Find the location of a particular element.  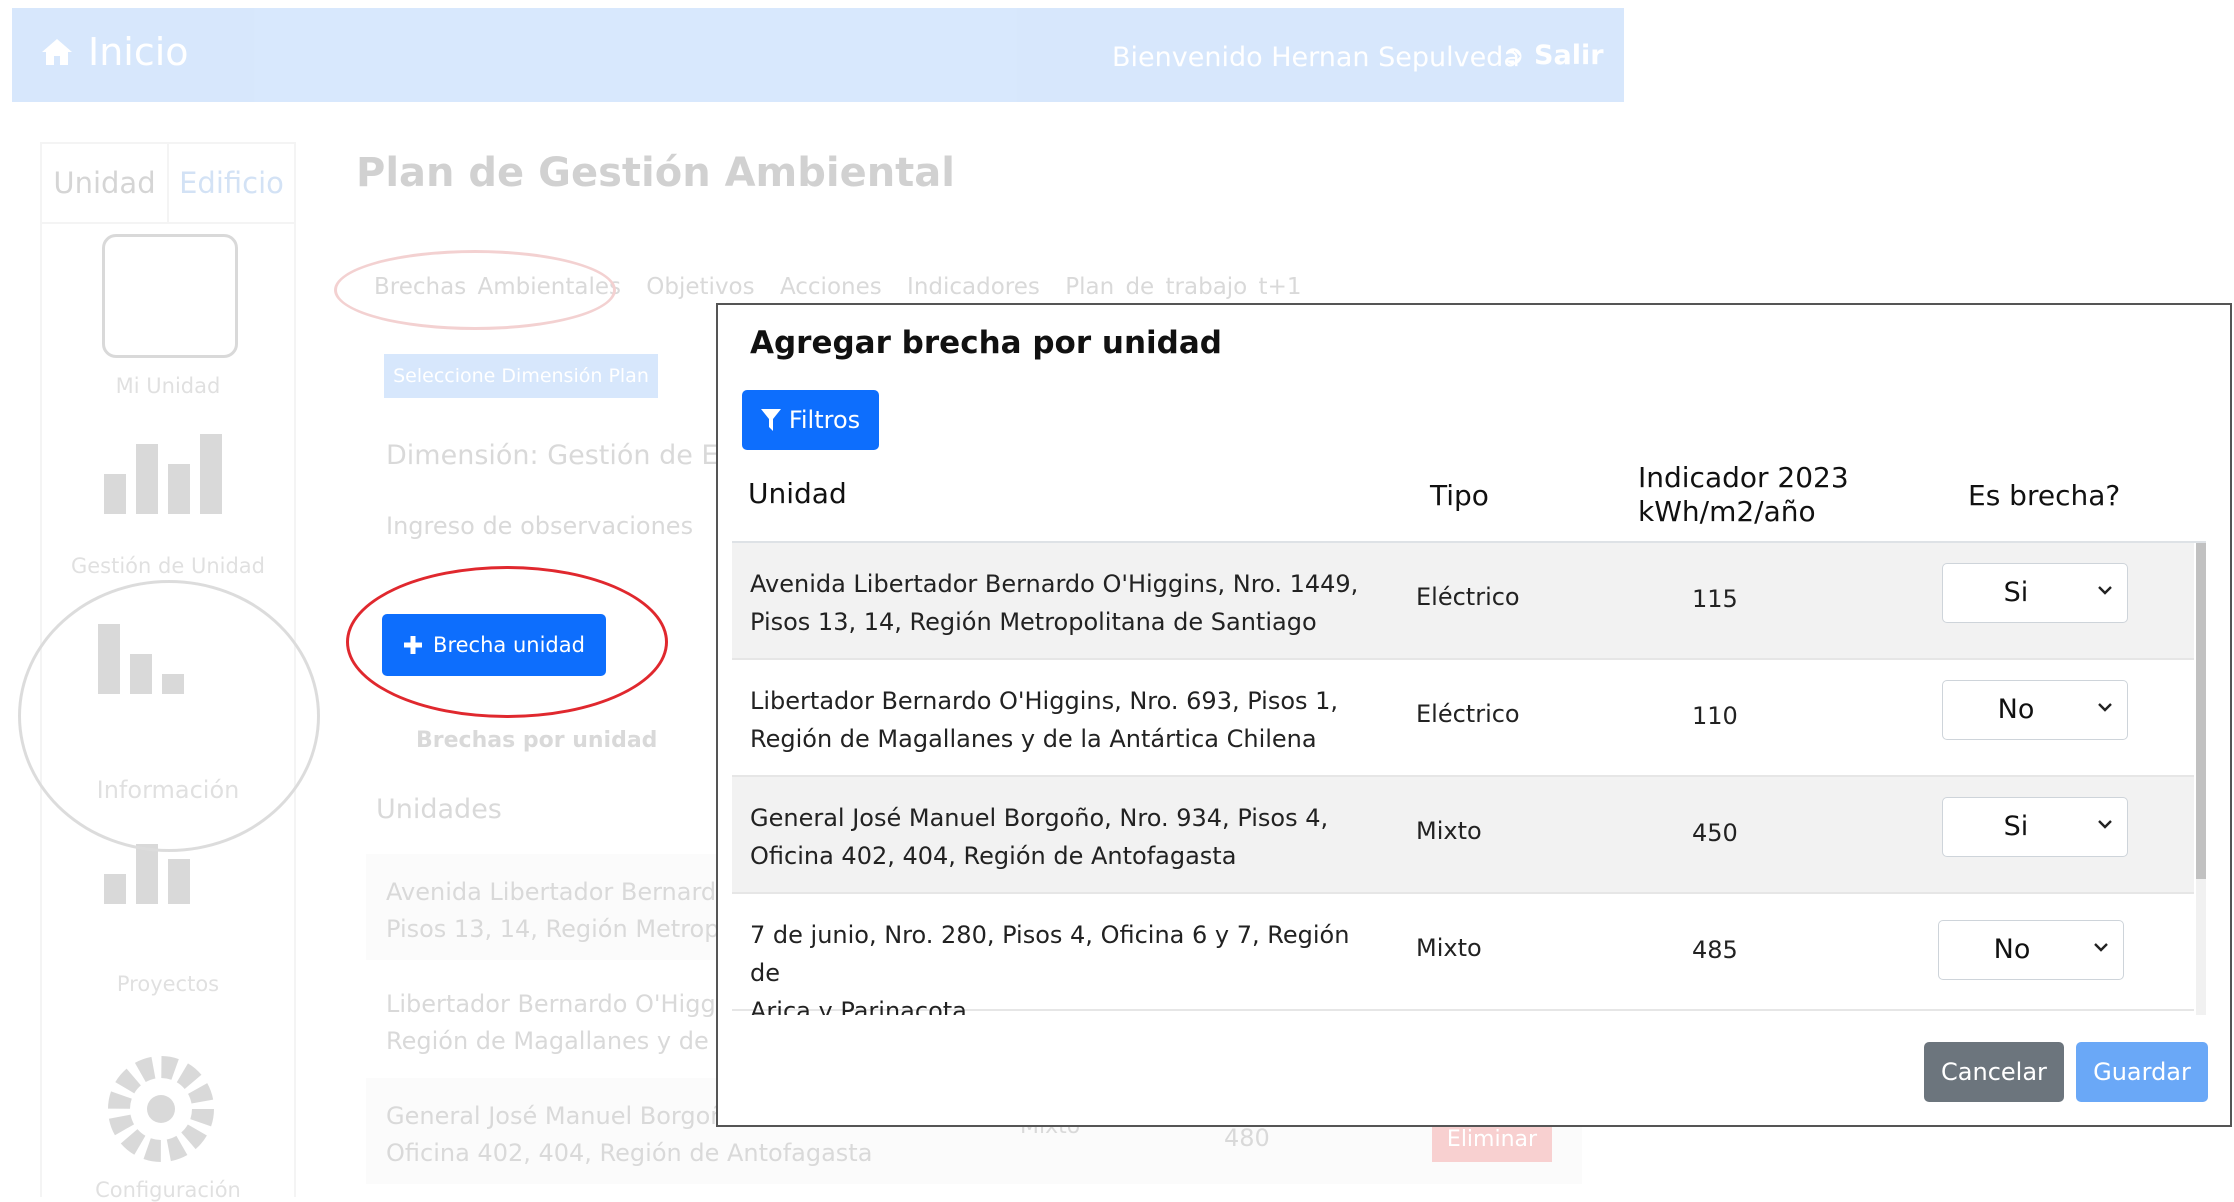

filters-button: Filtros is located at coordinates (810, 420).